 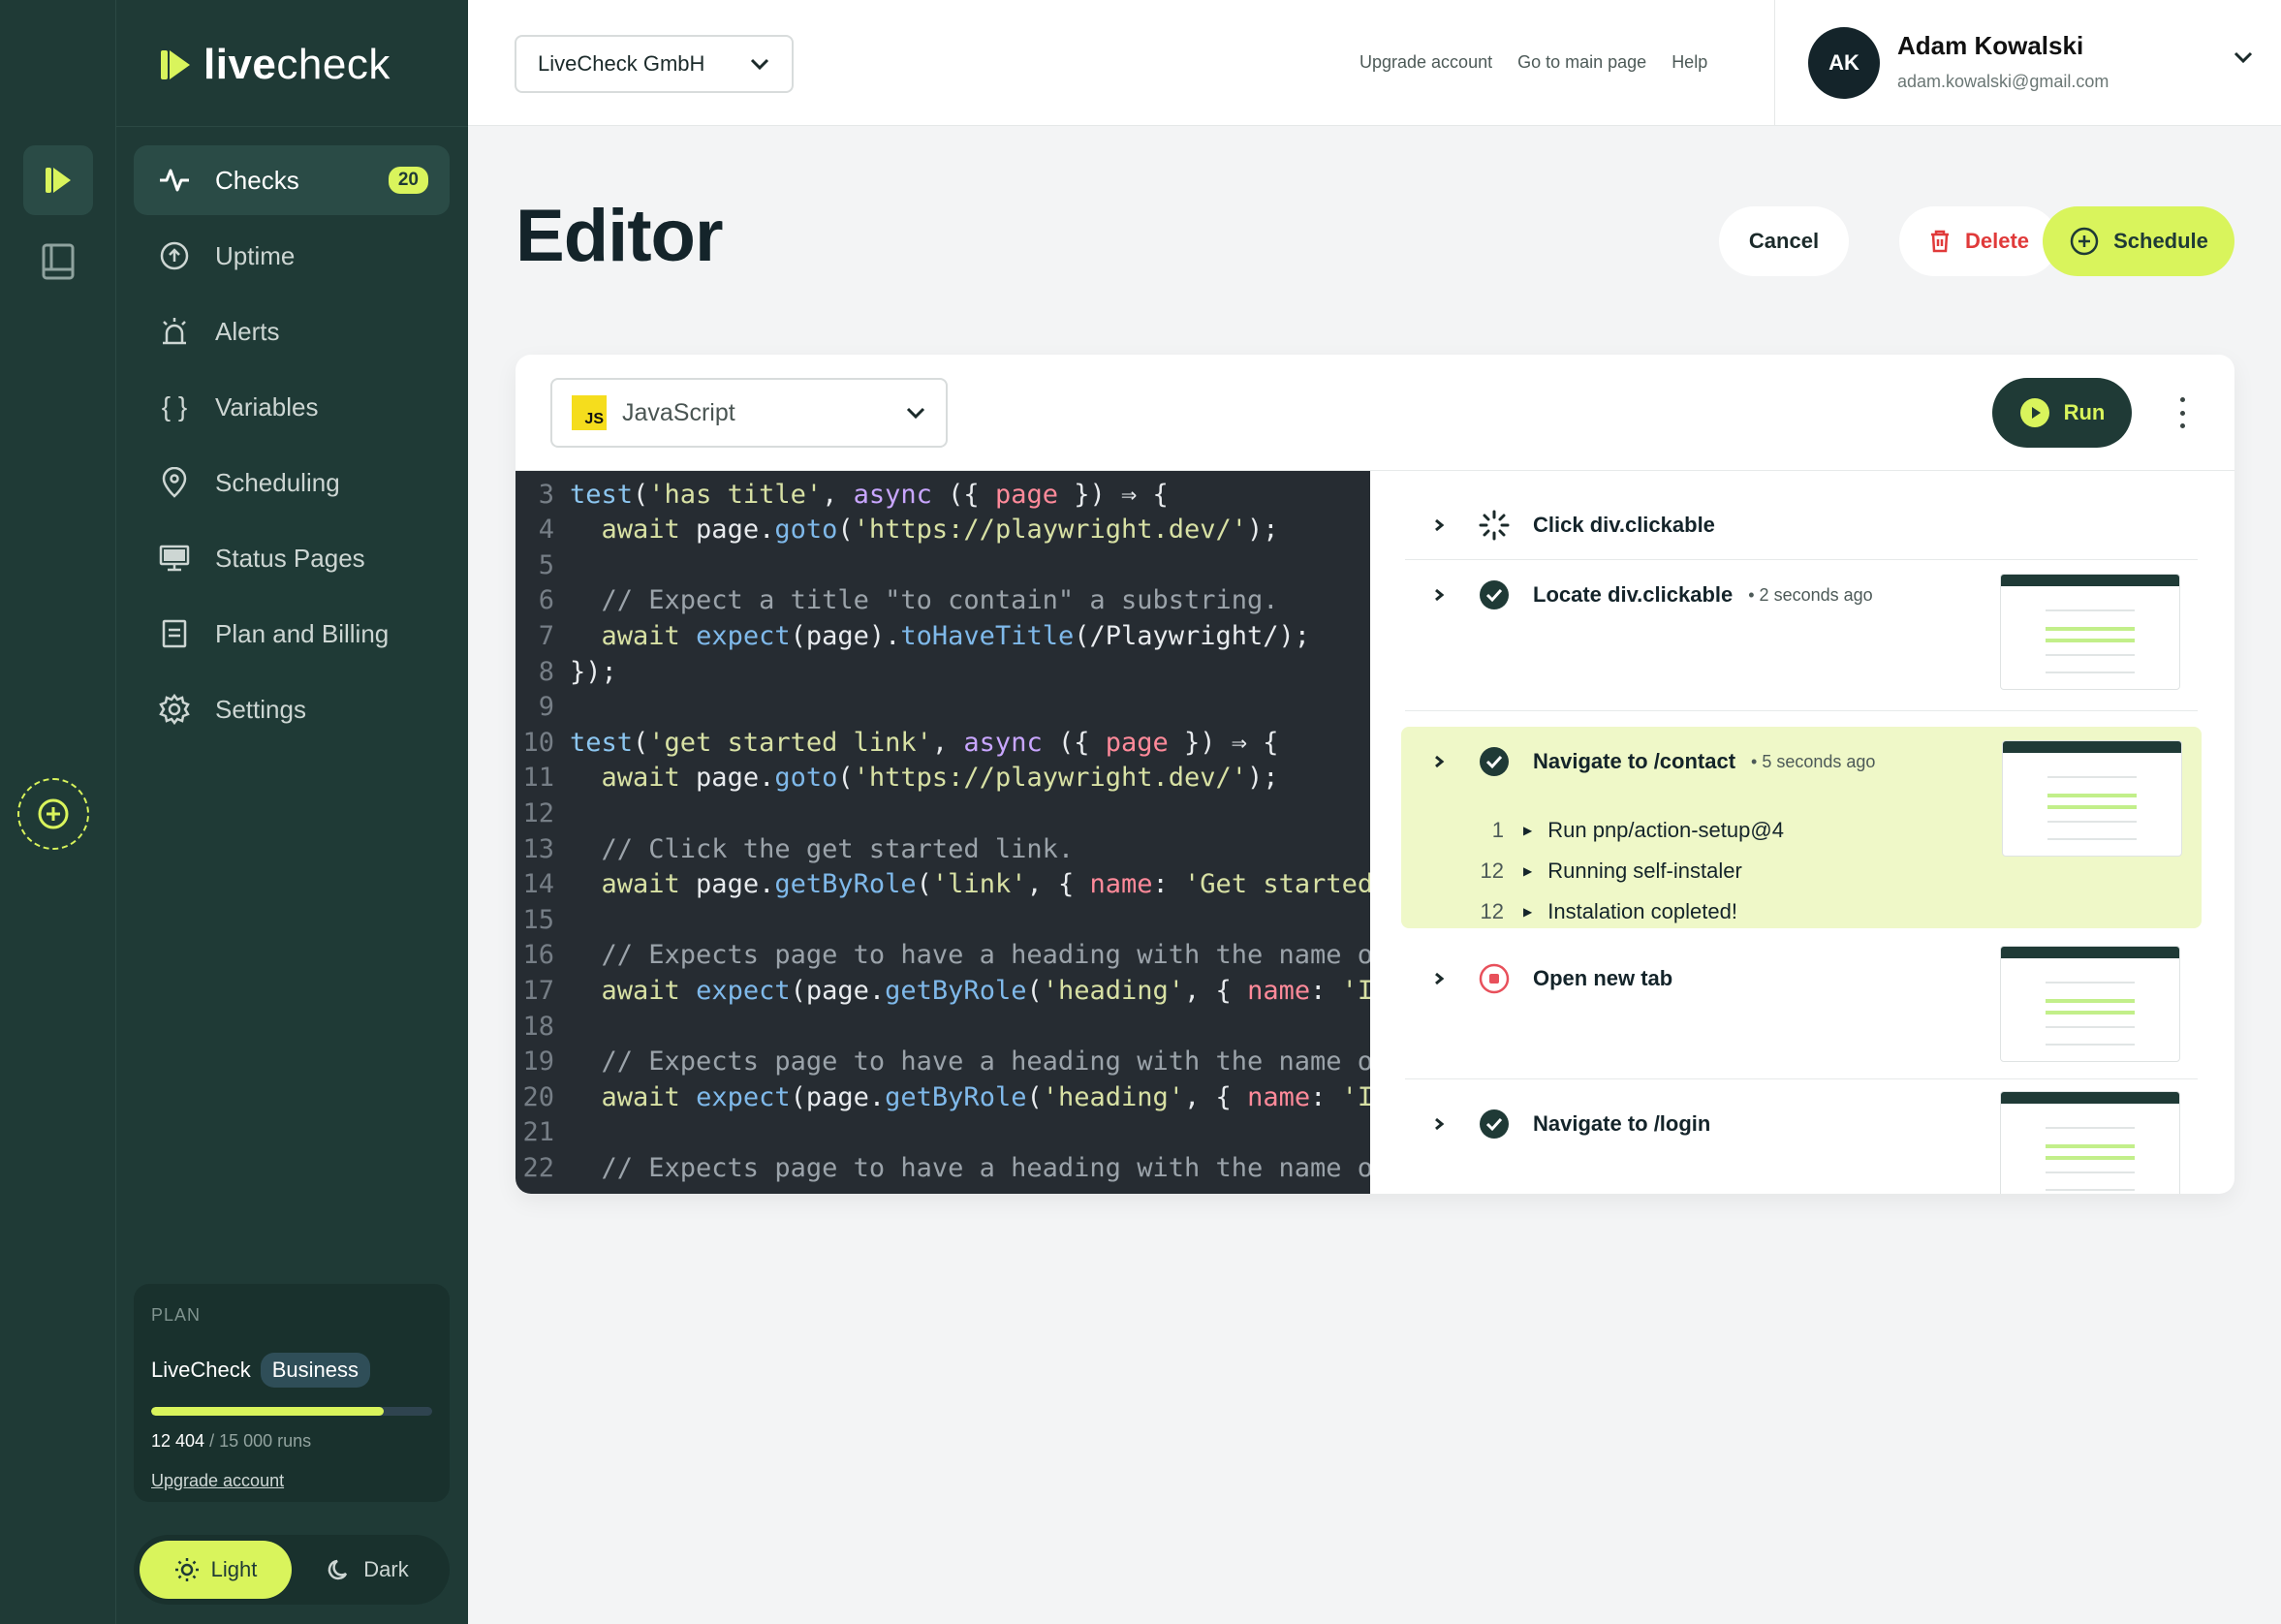 I want to click on user-name: Adam Kowalski, so click(x=1990, y=45).